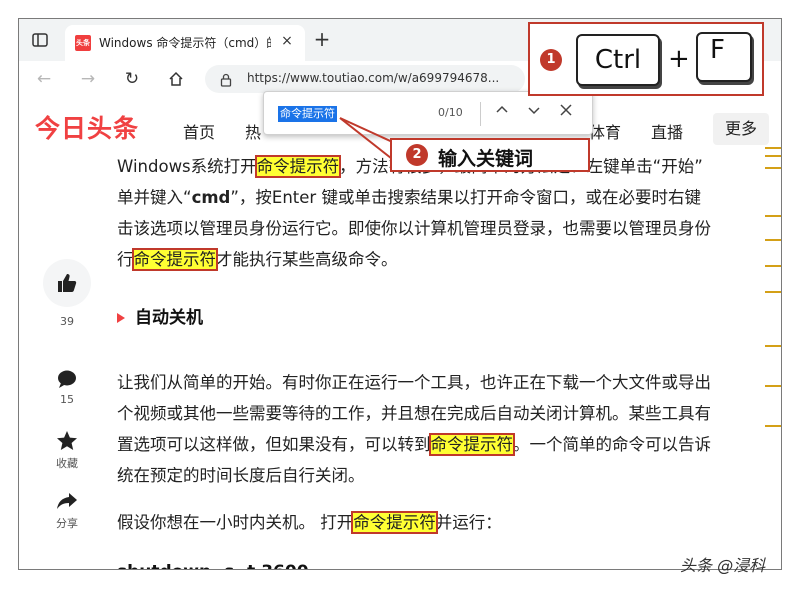  What do you see at coordinates (241, 475) in the screenshot?
I see `paragraph-line: 统在预定的时间长度后自行关闭。` at bounding box center [241, 475].